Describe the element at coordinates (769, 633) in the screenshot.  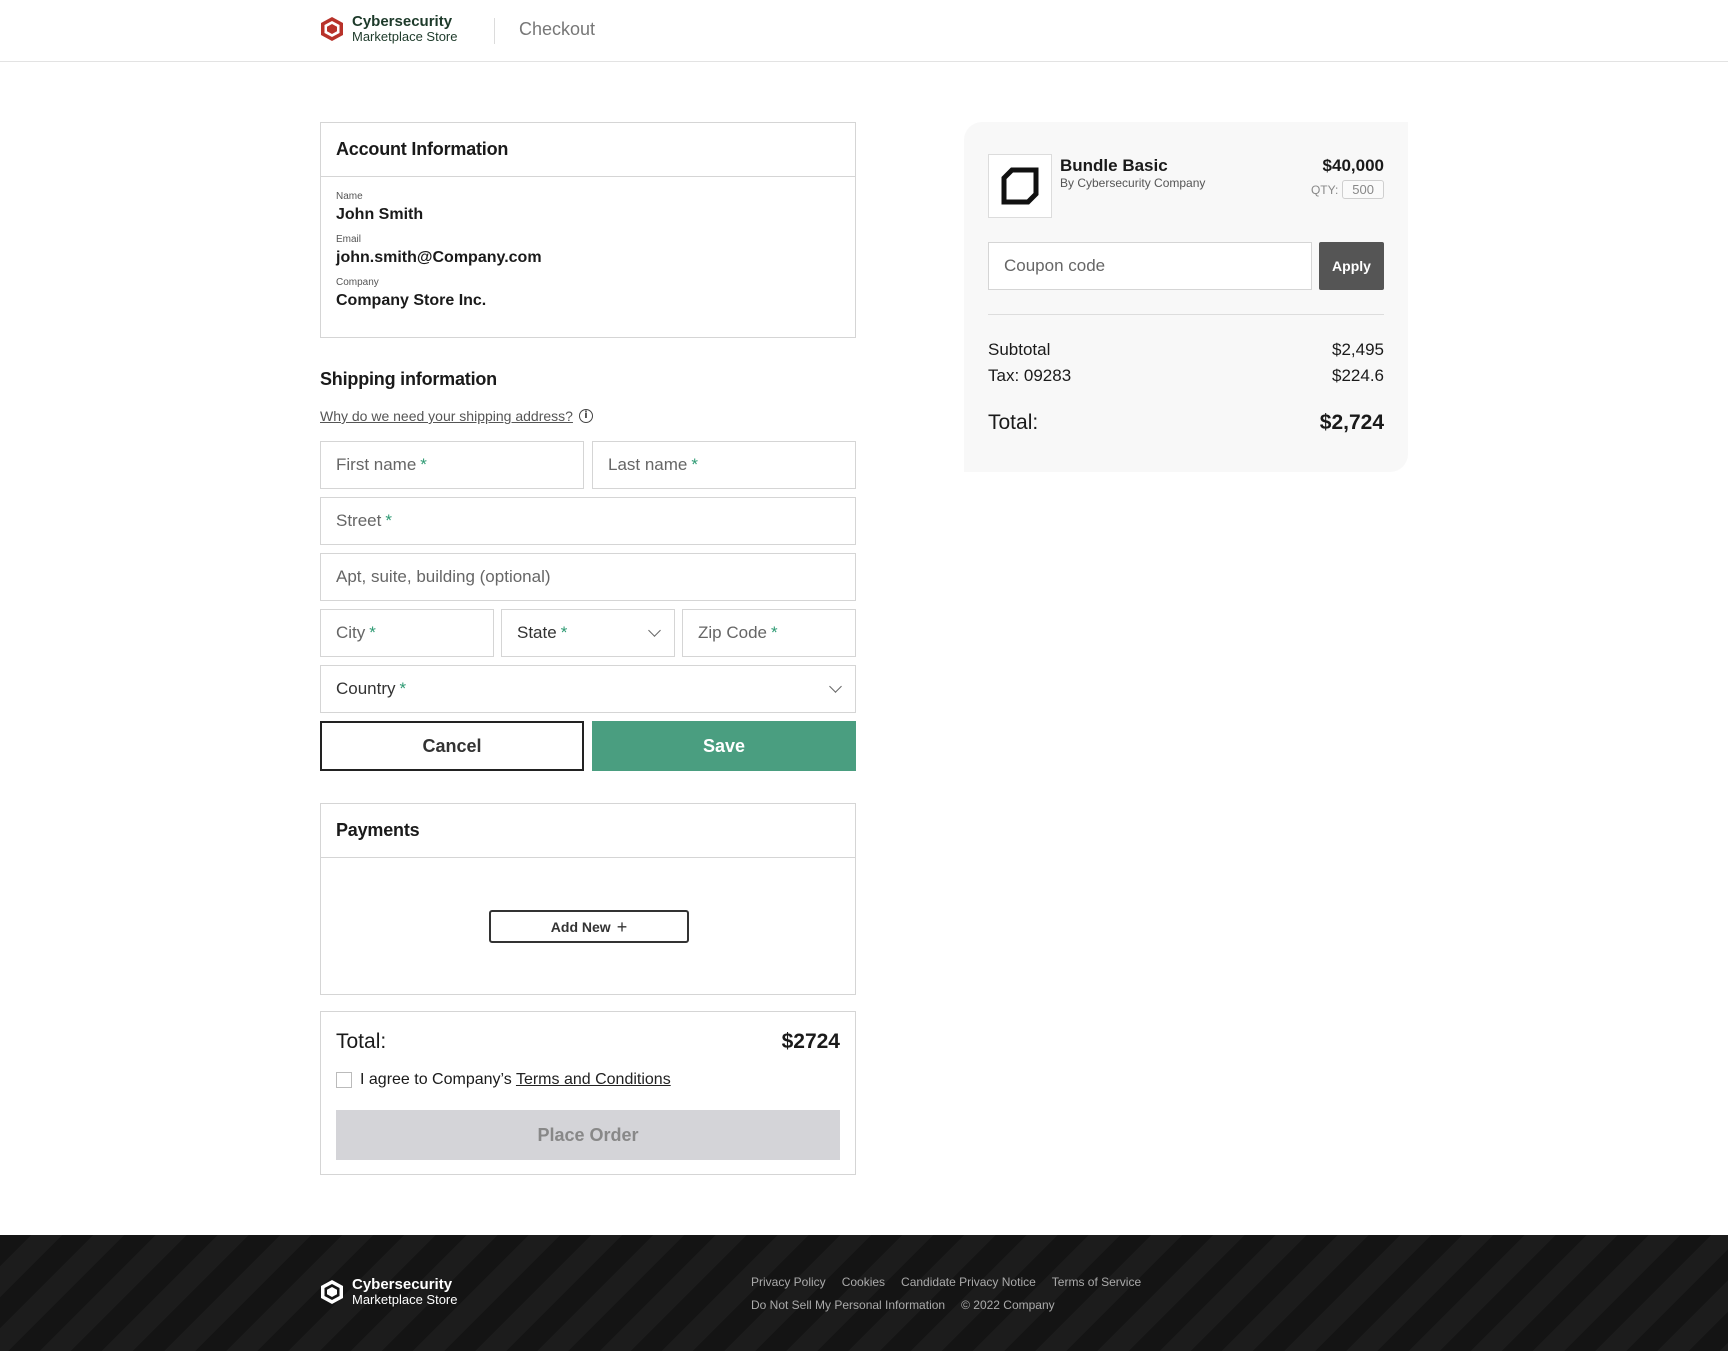
I see `zip-code-input: Zip Code *` at that location.